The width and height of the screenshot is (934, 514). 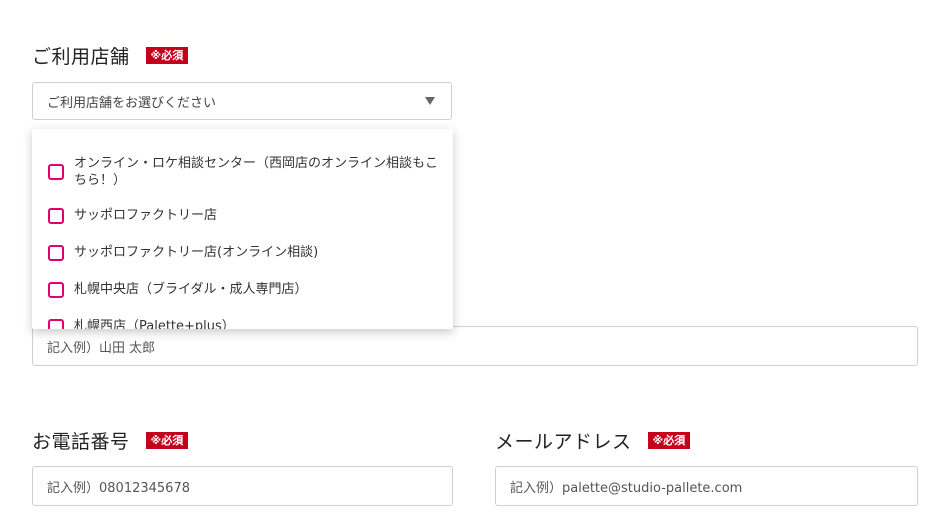 What do you see at coordinates (167, 440) in the screenshot?
I see `phone-required-badge: ※必須` at bounding box center [167, 440].